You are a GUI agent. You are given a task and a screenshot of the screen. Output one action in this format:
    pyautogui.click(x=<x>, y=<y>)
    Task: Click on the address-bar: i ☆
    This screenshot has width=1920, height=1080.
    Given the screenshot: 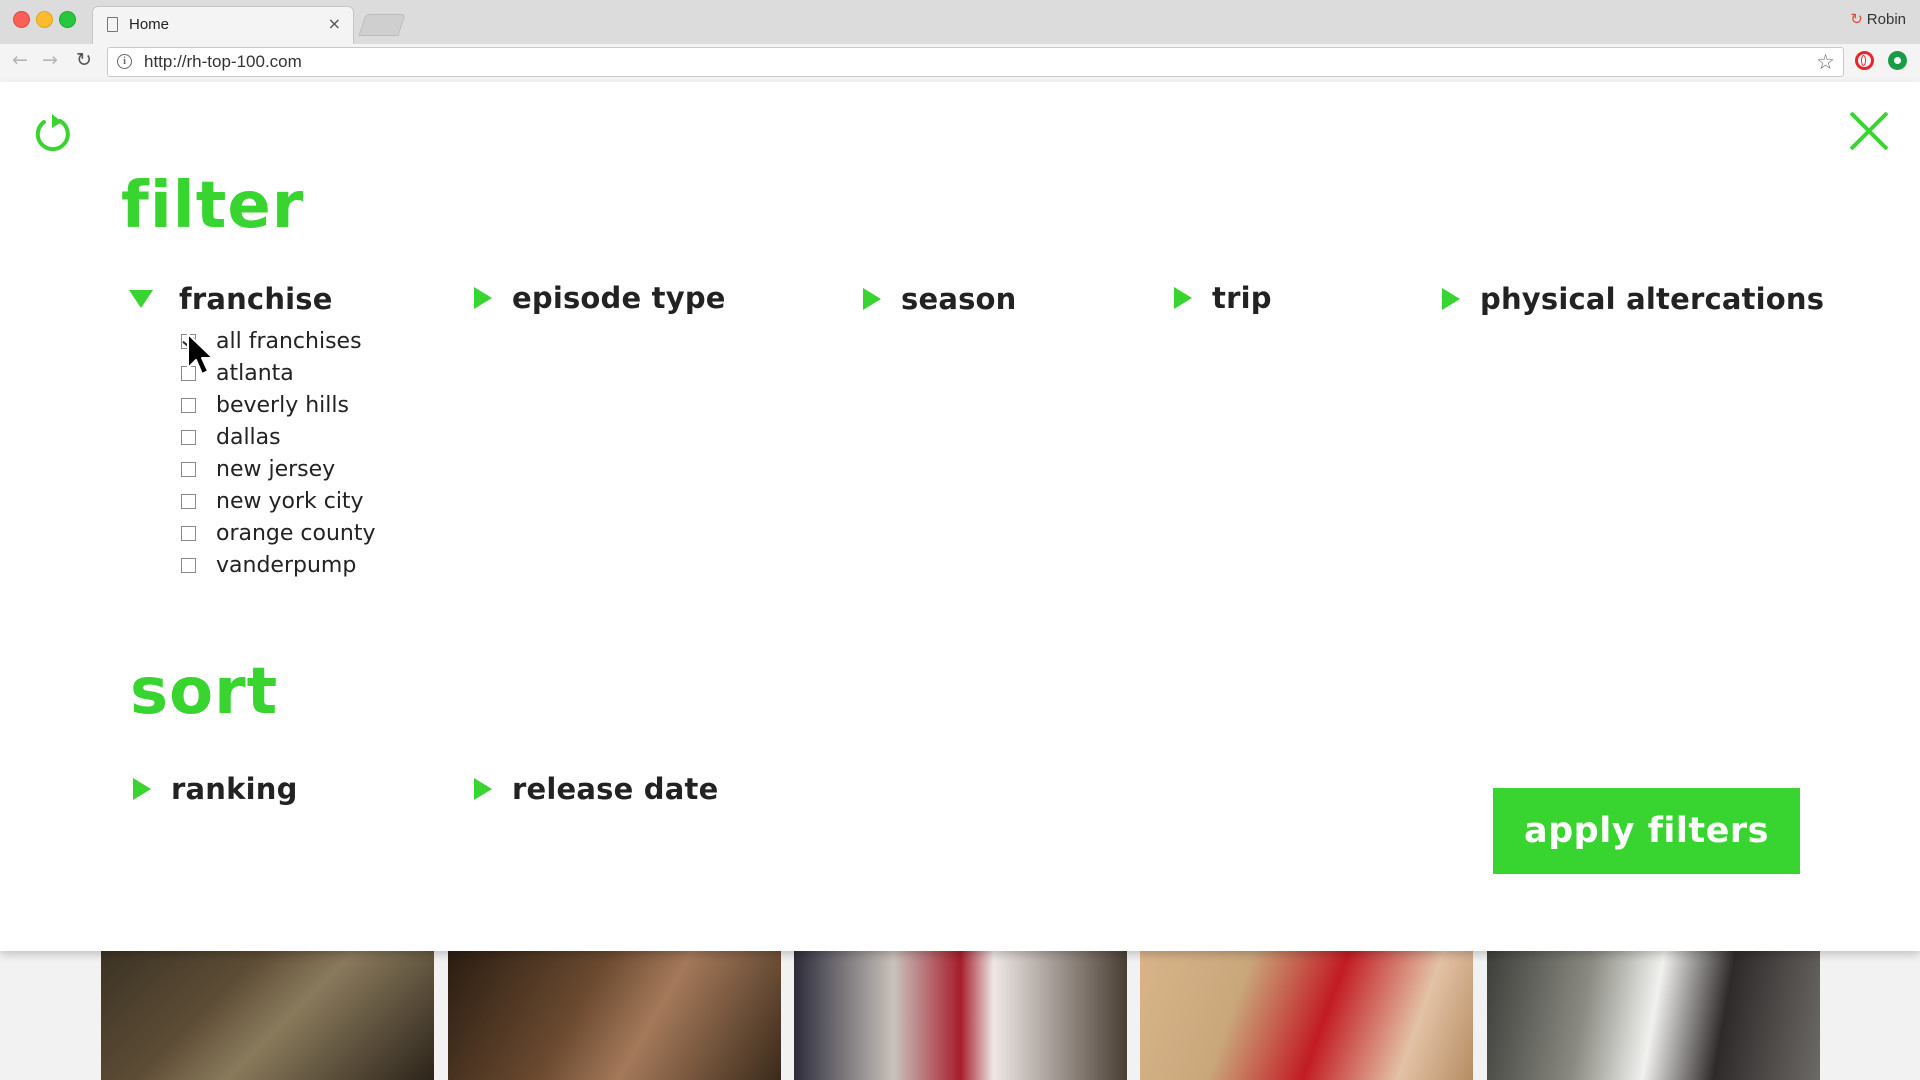 What is the action you would take?
    pyautogui.click(x=975, y=62)
    